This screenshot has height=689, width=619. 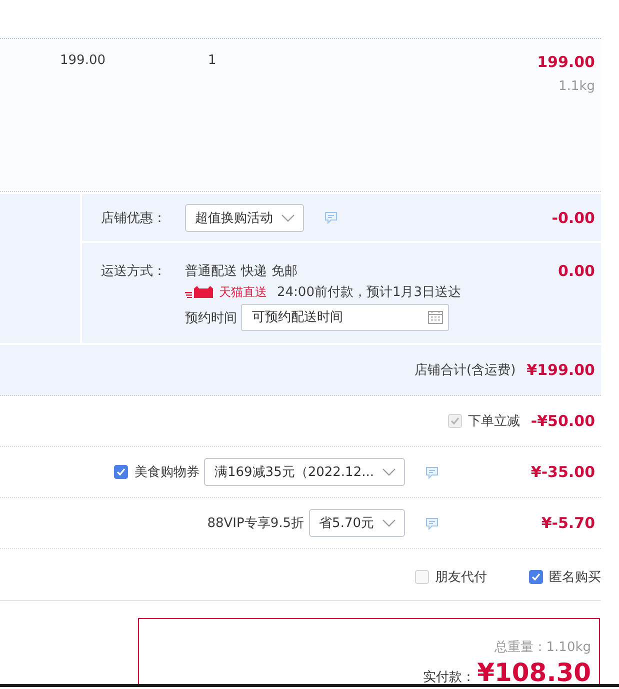 I want to click on shop-discount-select: 超值换购活动, so click(x=244, y=218).